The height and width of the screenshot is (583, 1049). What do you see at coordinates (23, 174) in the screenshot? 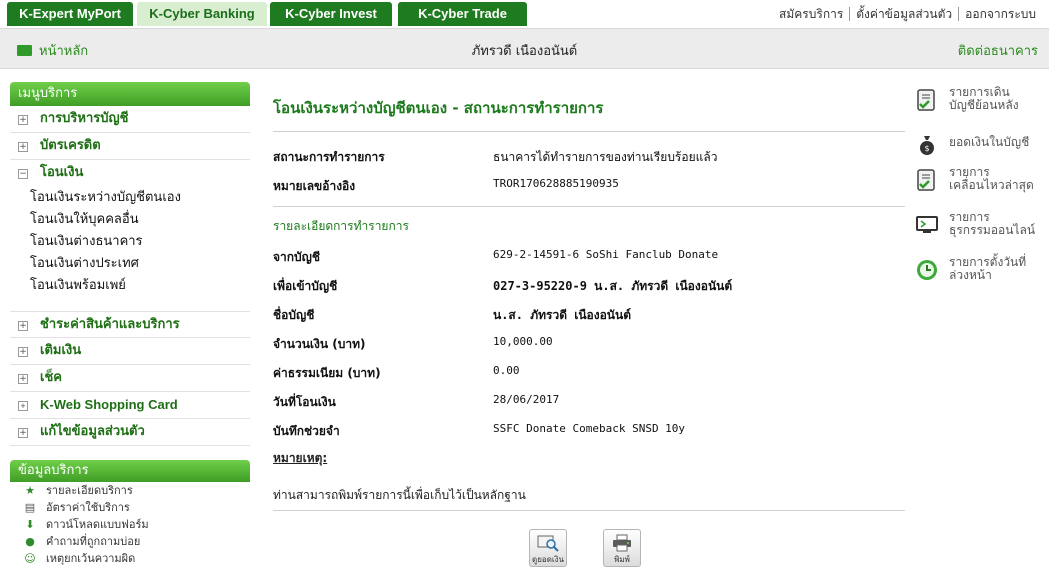
I see `collapse-icon: −` at bounding box center [23, 174].